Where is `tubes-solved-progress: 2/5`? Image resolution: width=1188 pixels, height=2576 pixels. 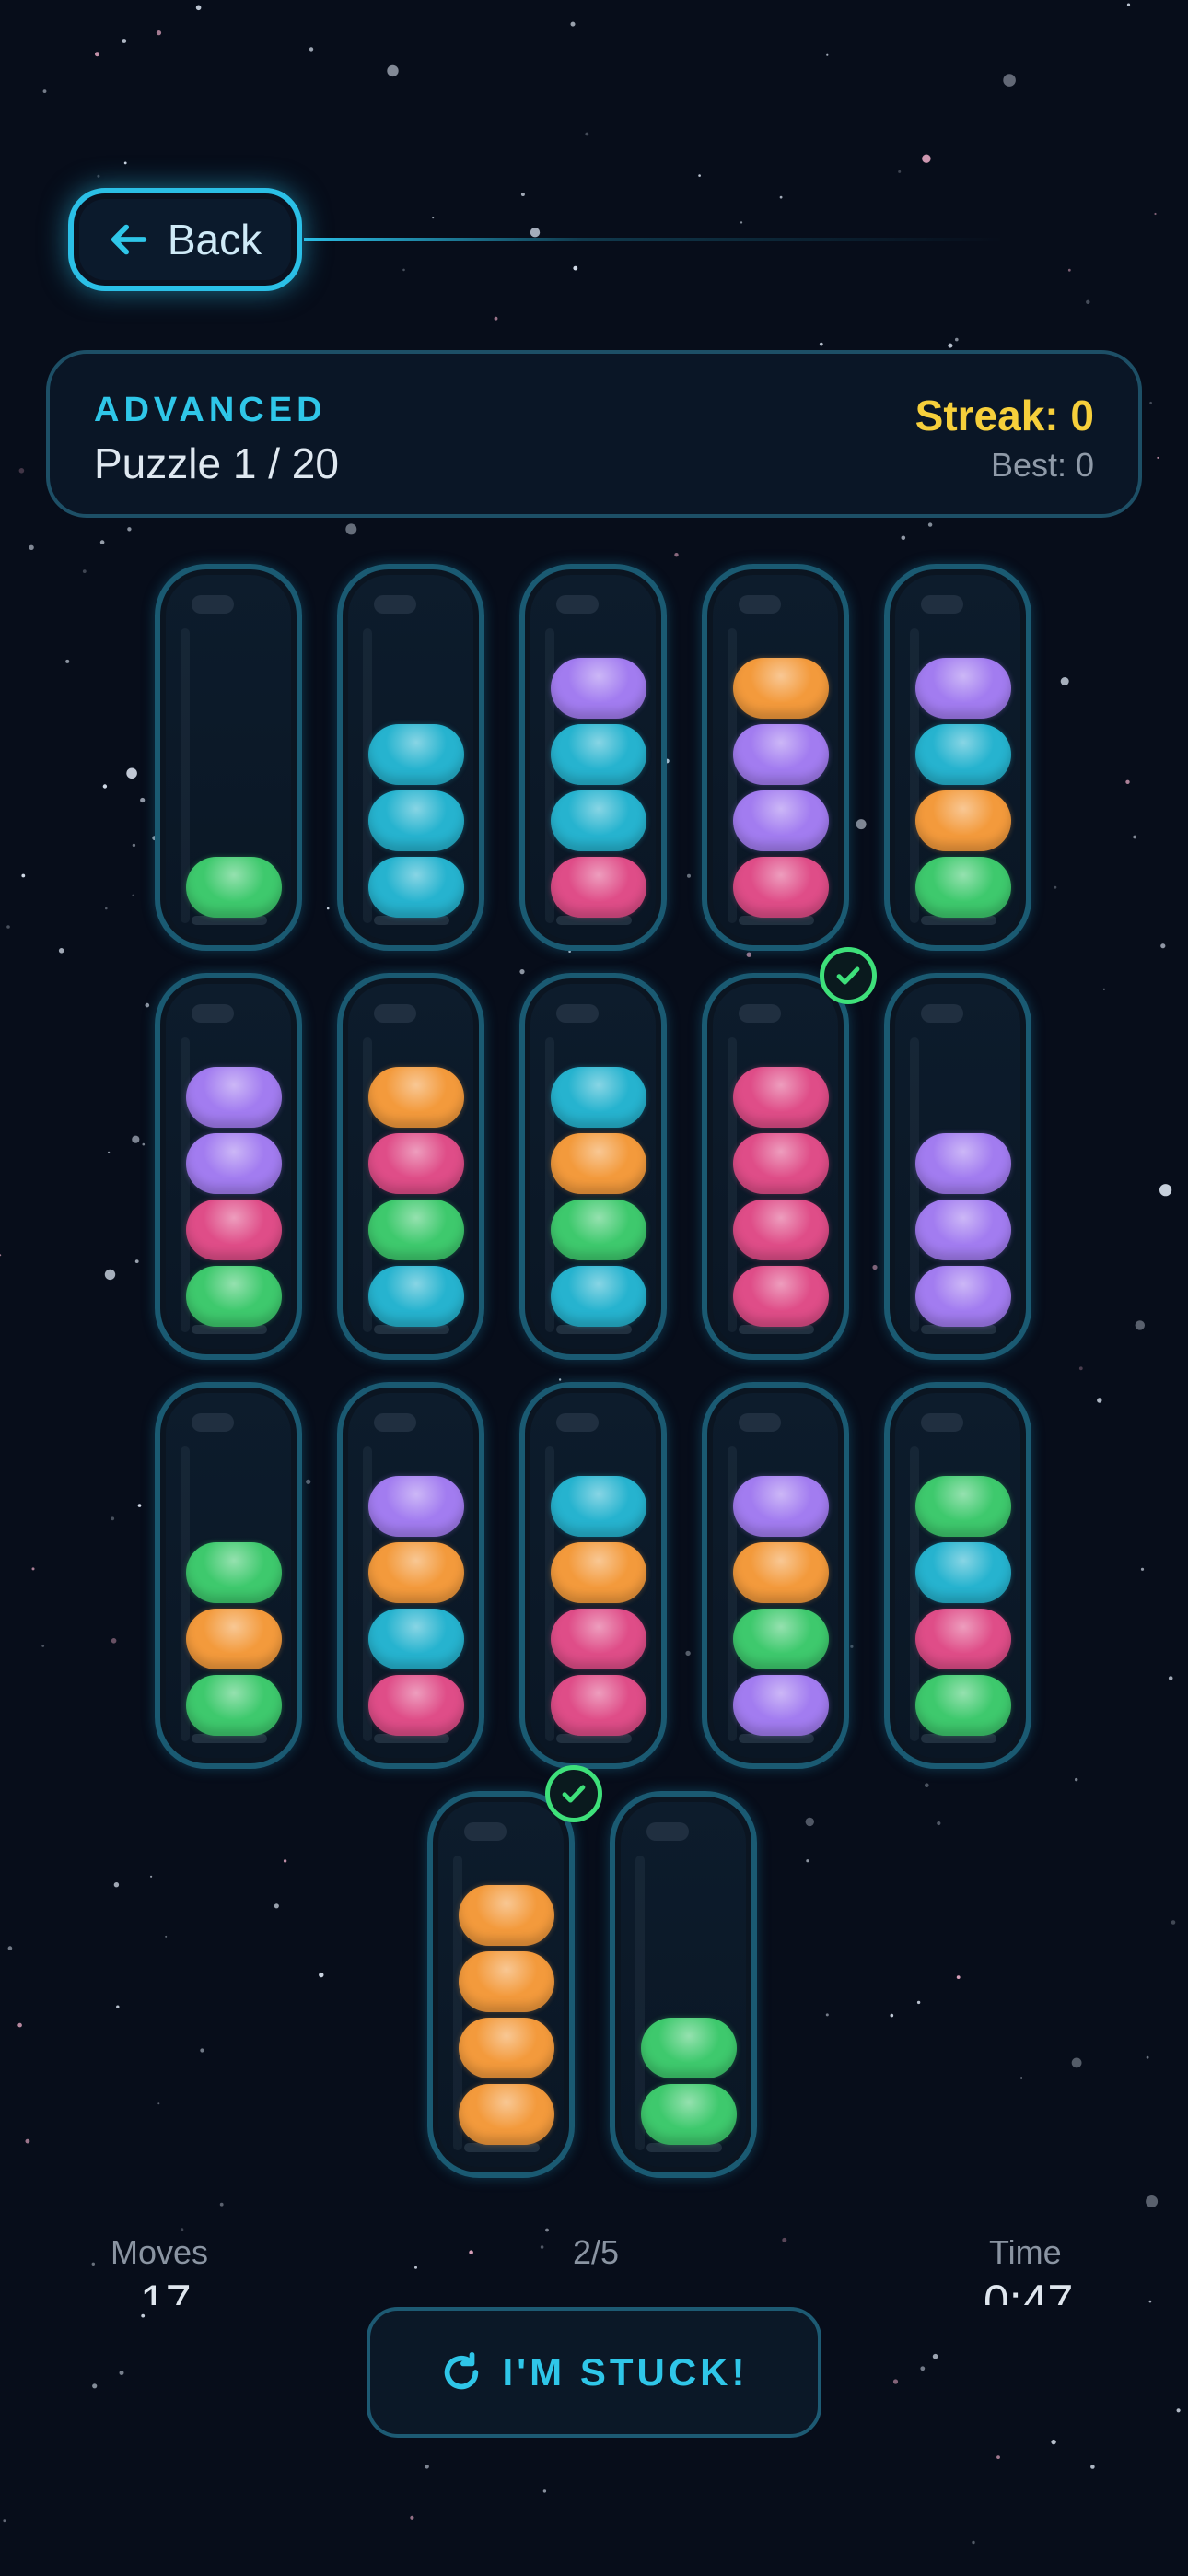
tubes-solved-progress: 2/5 is located at coordinates (596, 2252).